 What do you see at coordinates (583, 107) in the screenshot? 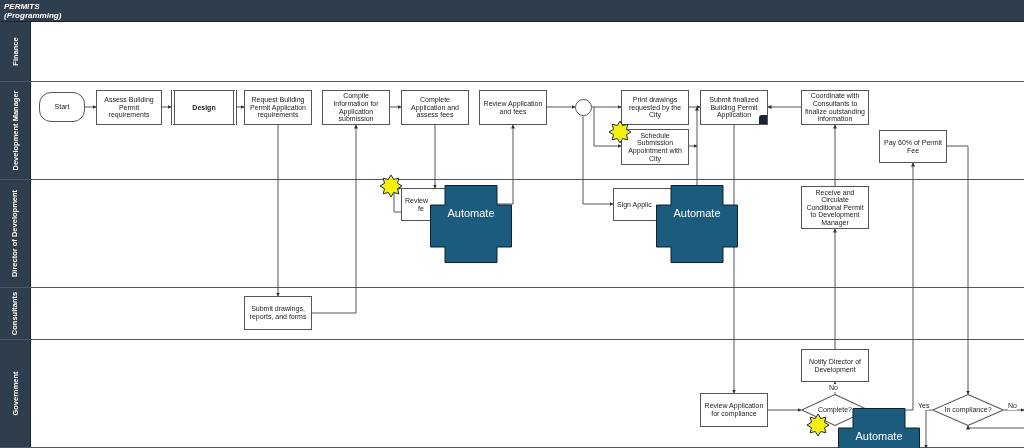
I see `junction-circle` at bounding box center [583, 107].